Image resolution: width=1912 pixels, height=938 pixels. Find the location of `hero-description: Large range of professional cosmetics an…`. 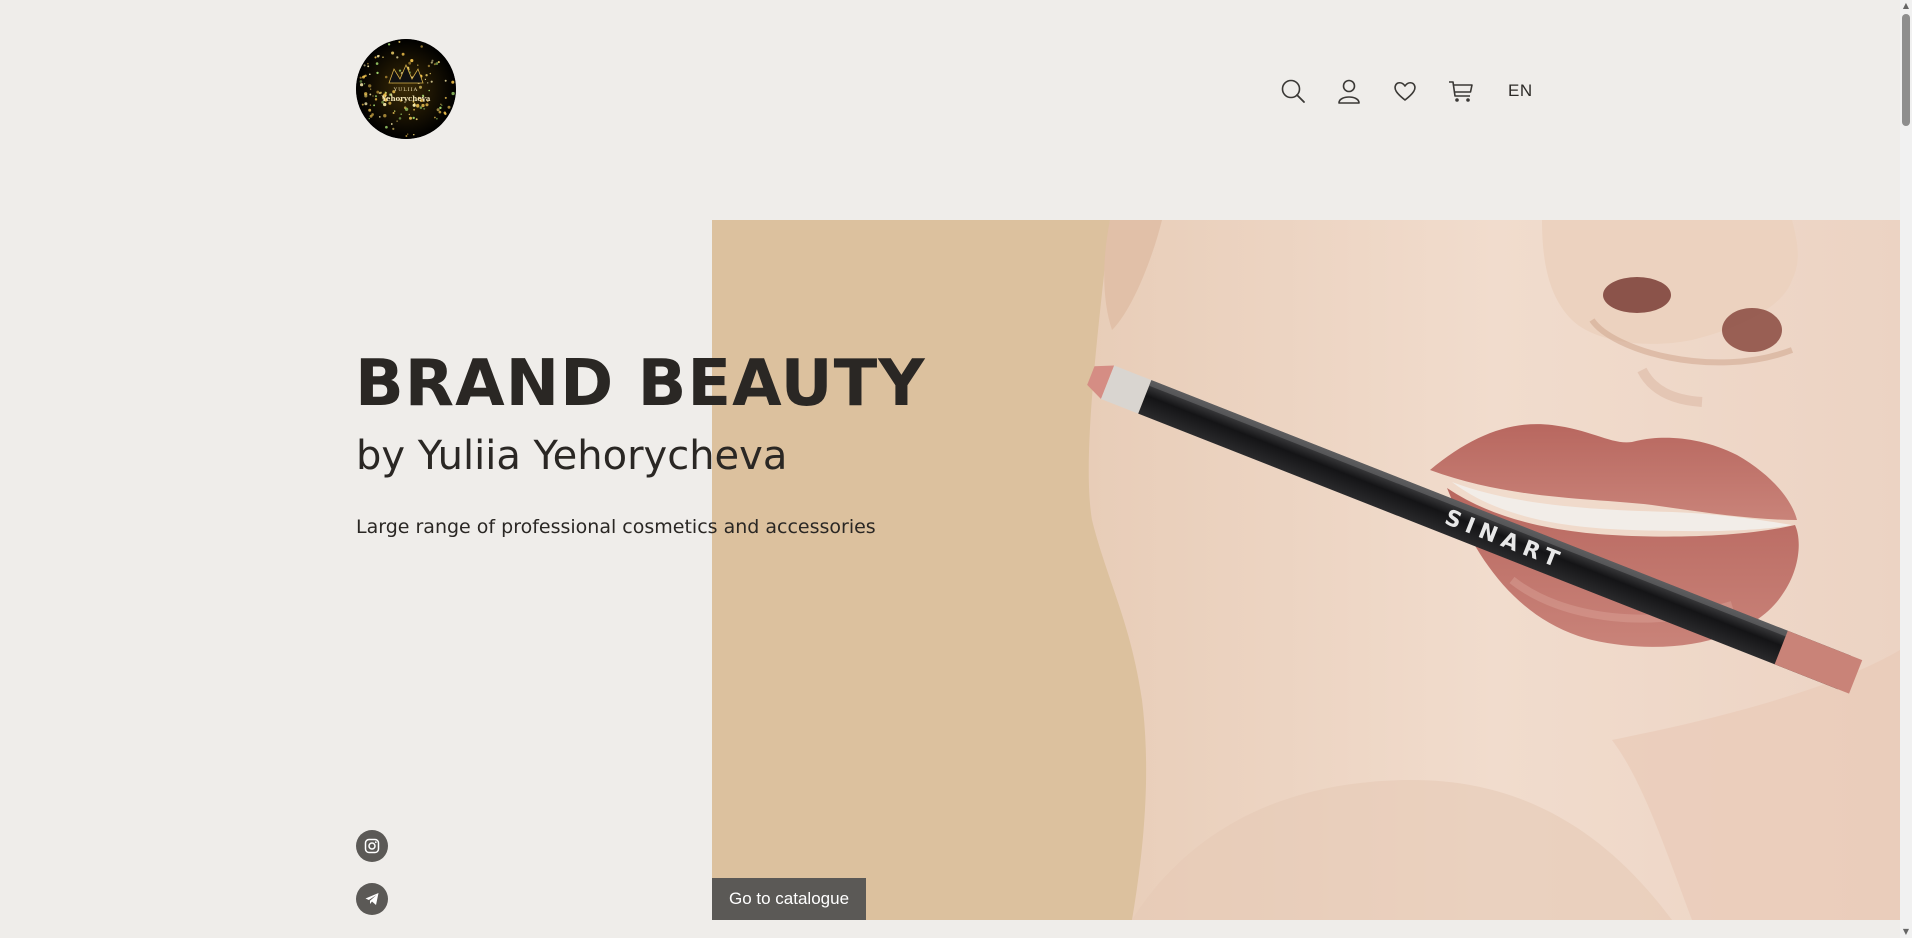

hero-description: Large range of professional cosmetics an… is located at coordinates (616, 527).